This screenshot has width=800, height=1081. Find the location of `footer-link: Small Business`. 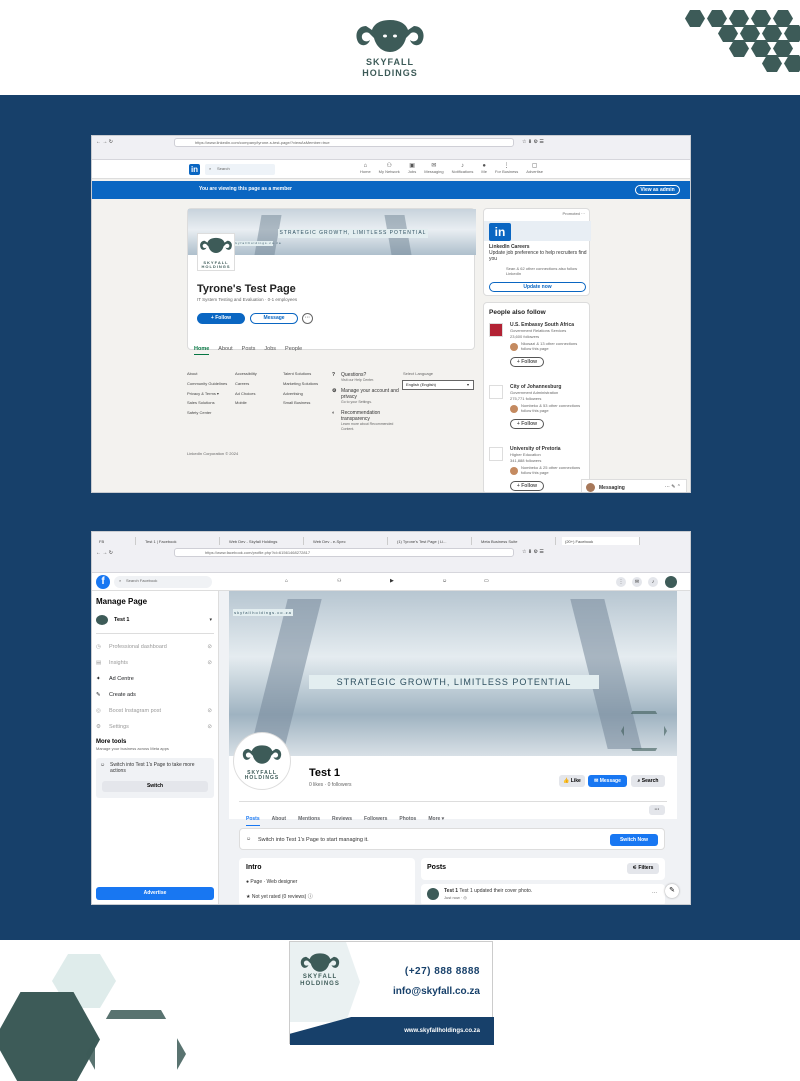

footer-link: Small Business is located at coordinates (306, 403).